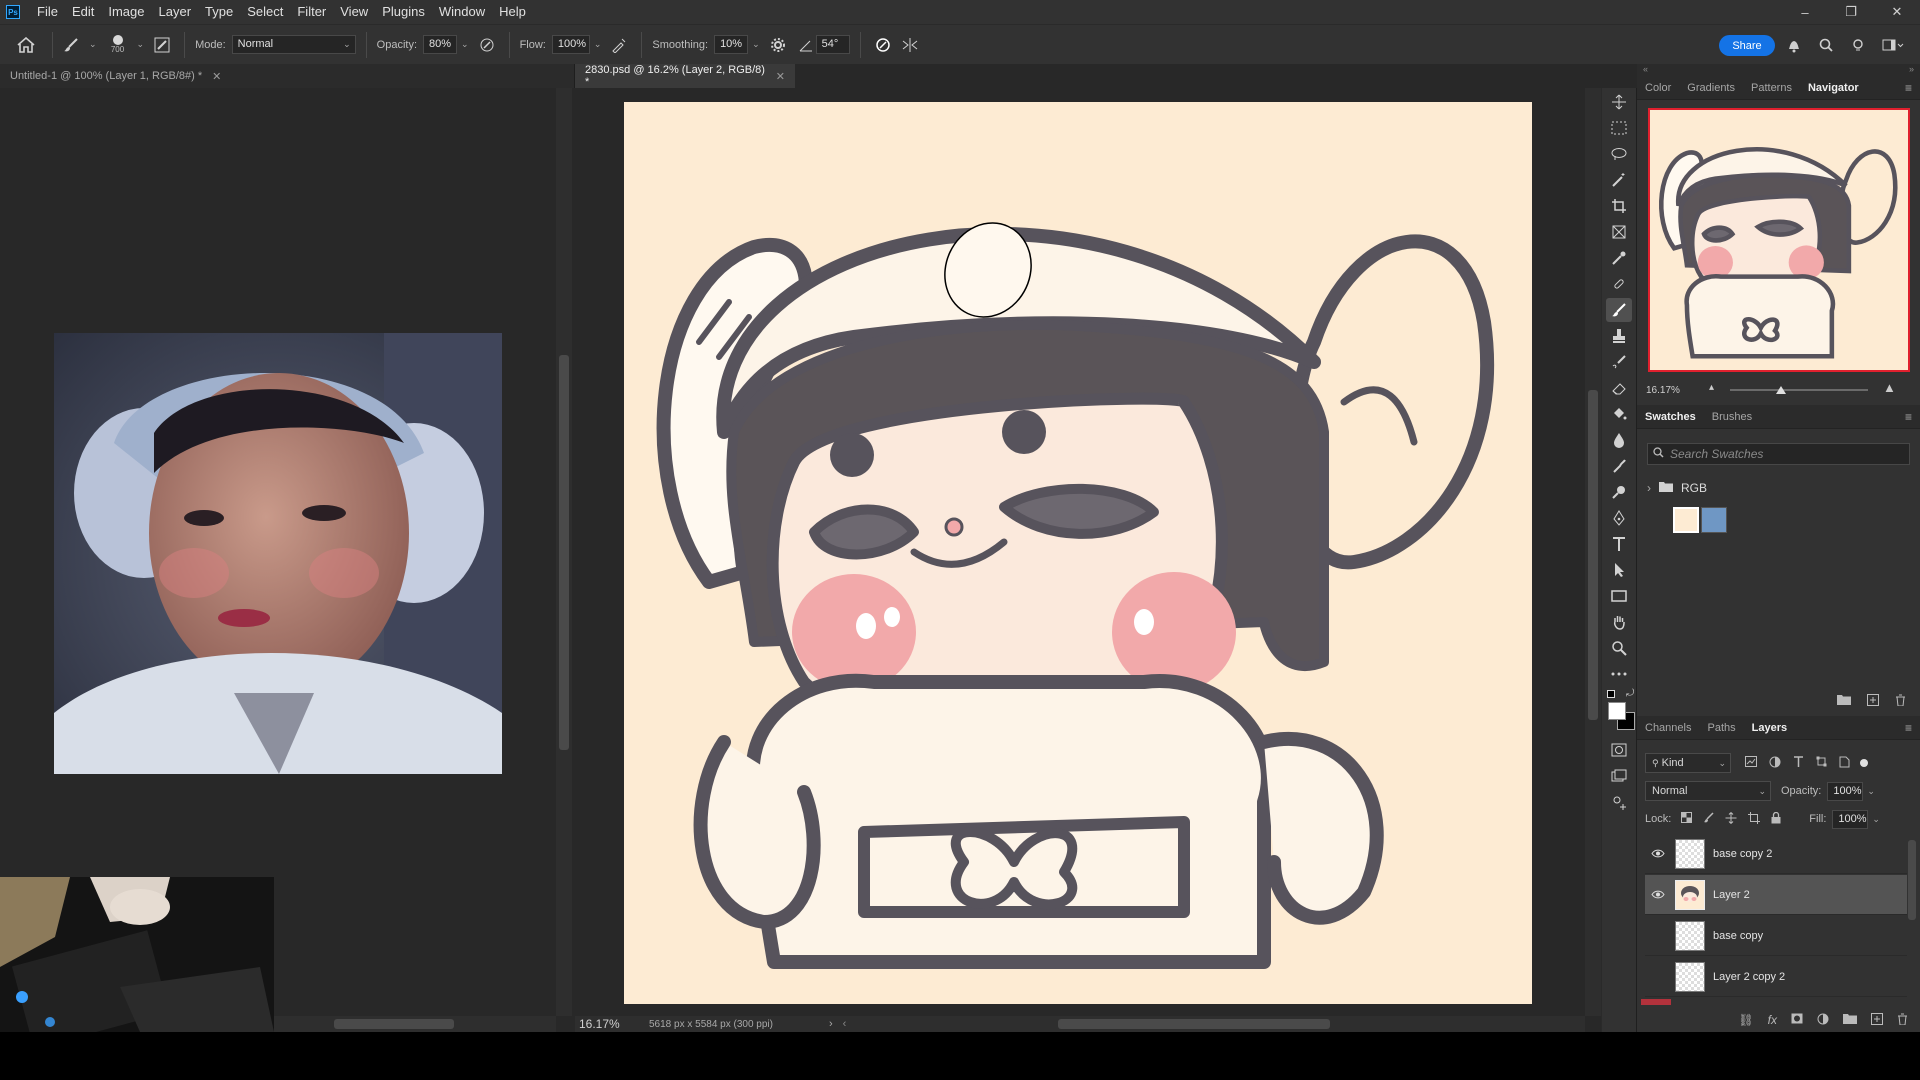 This screenshot has height=1080, width=1920. I want to click on gear-icon, so click(778, 45).